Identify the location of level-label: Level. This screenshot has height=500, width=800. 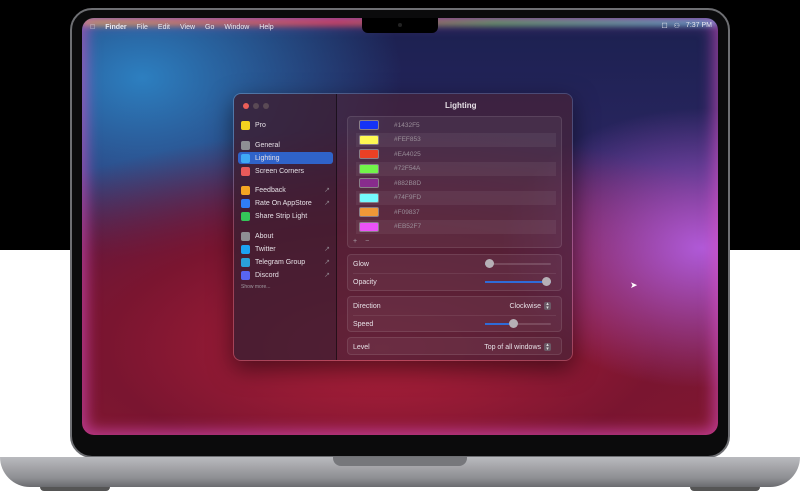
(361, 347).